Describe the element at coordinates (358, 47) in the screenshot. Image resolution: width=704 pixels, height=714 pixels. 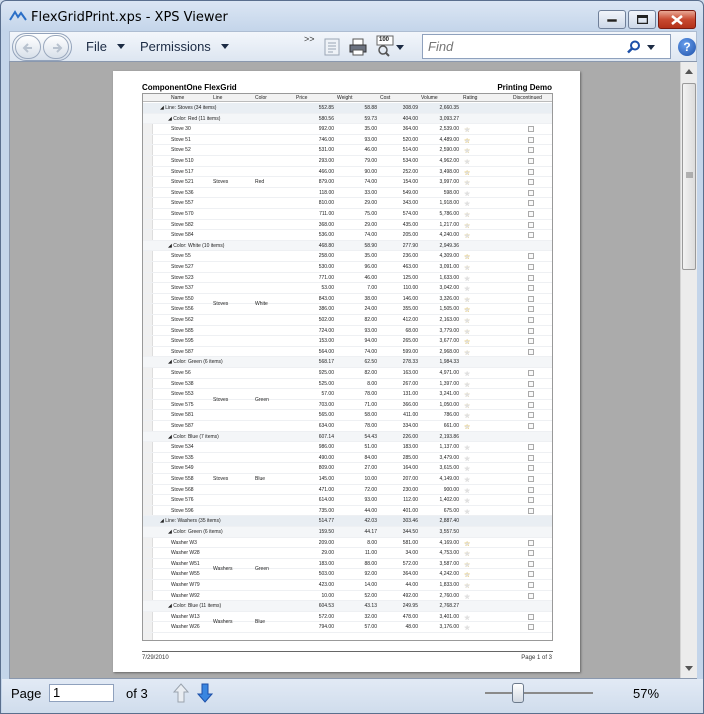
I see `print-icon` at that location.